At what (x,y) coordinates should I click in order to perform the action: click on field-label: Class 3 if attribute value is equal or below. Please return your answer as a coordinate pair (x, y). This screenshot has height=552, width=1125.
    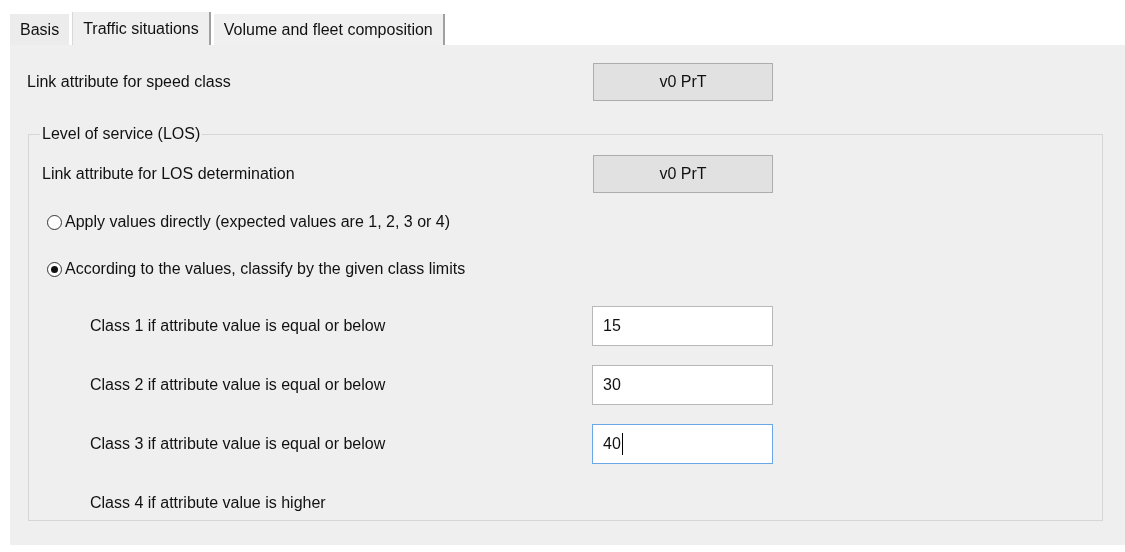
    Looking at the image, I should click on (238, 444).